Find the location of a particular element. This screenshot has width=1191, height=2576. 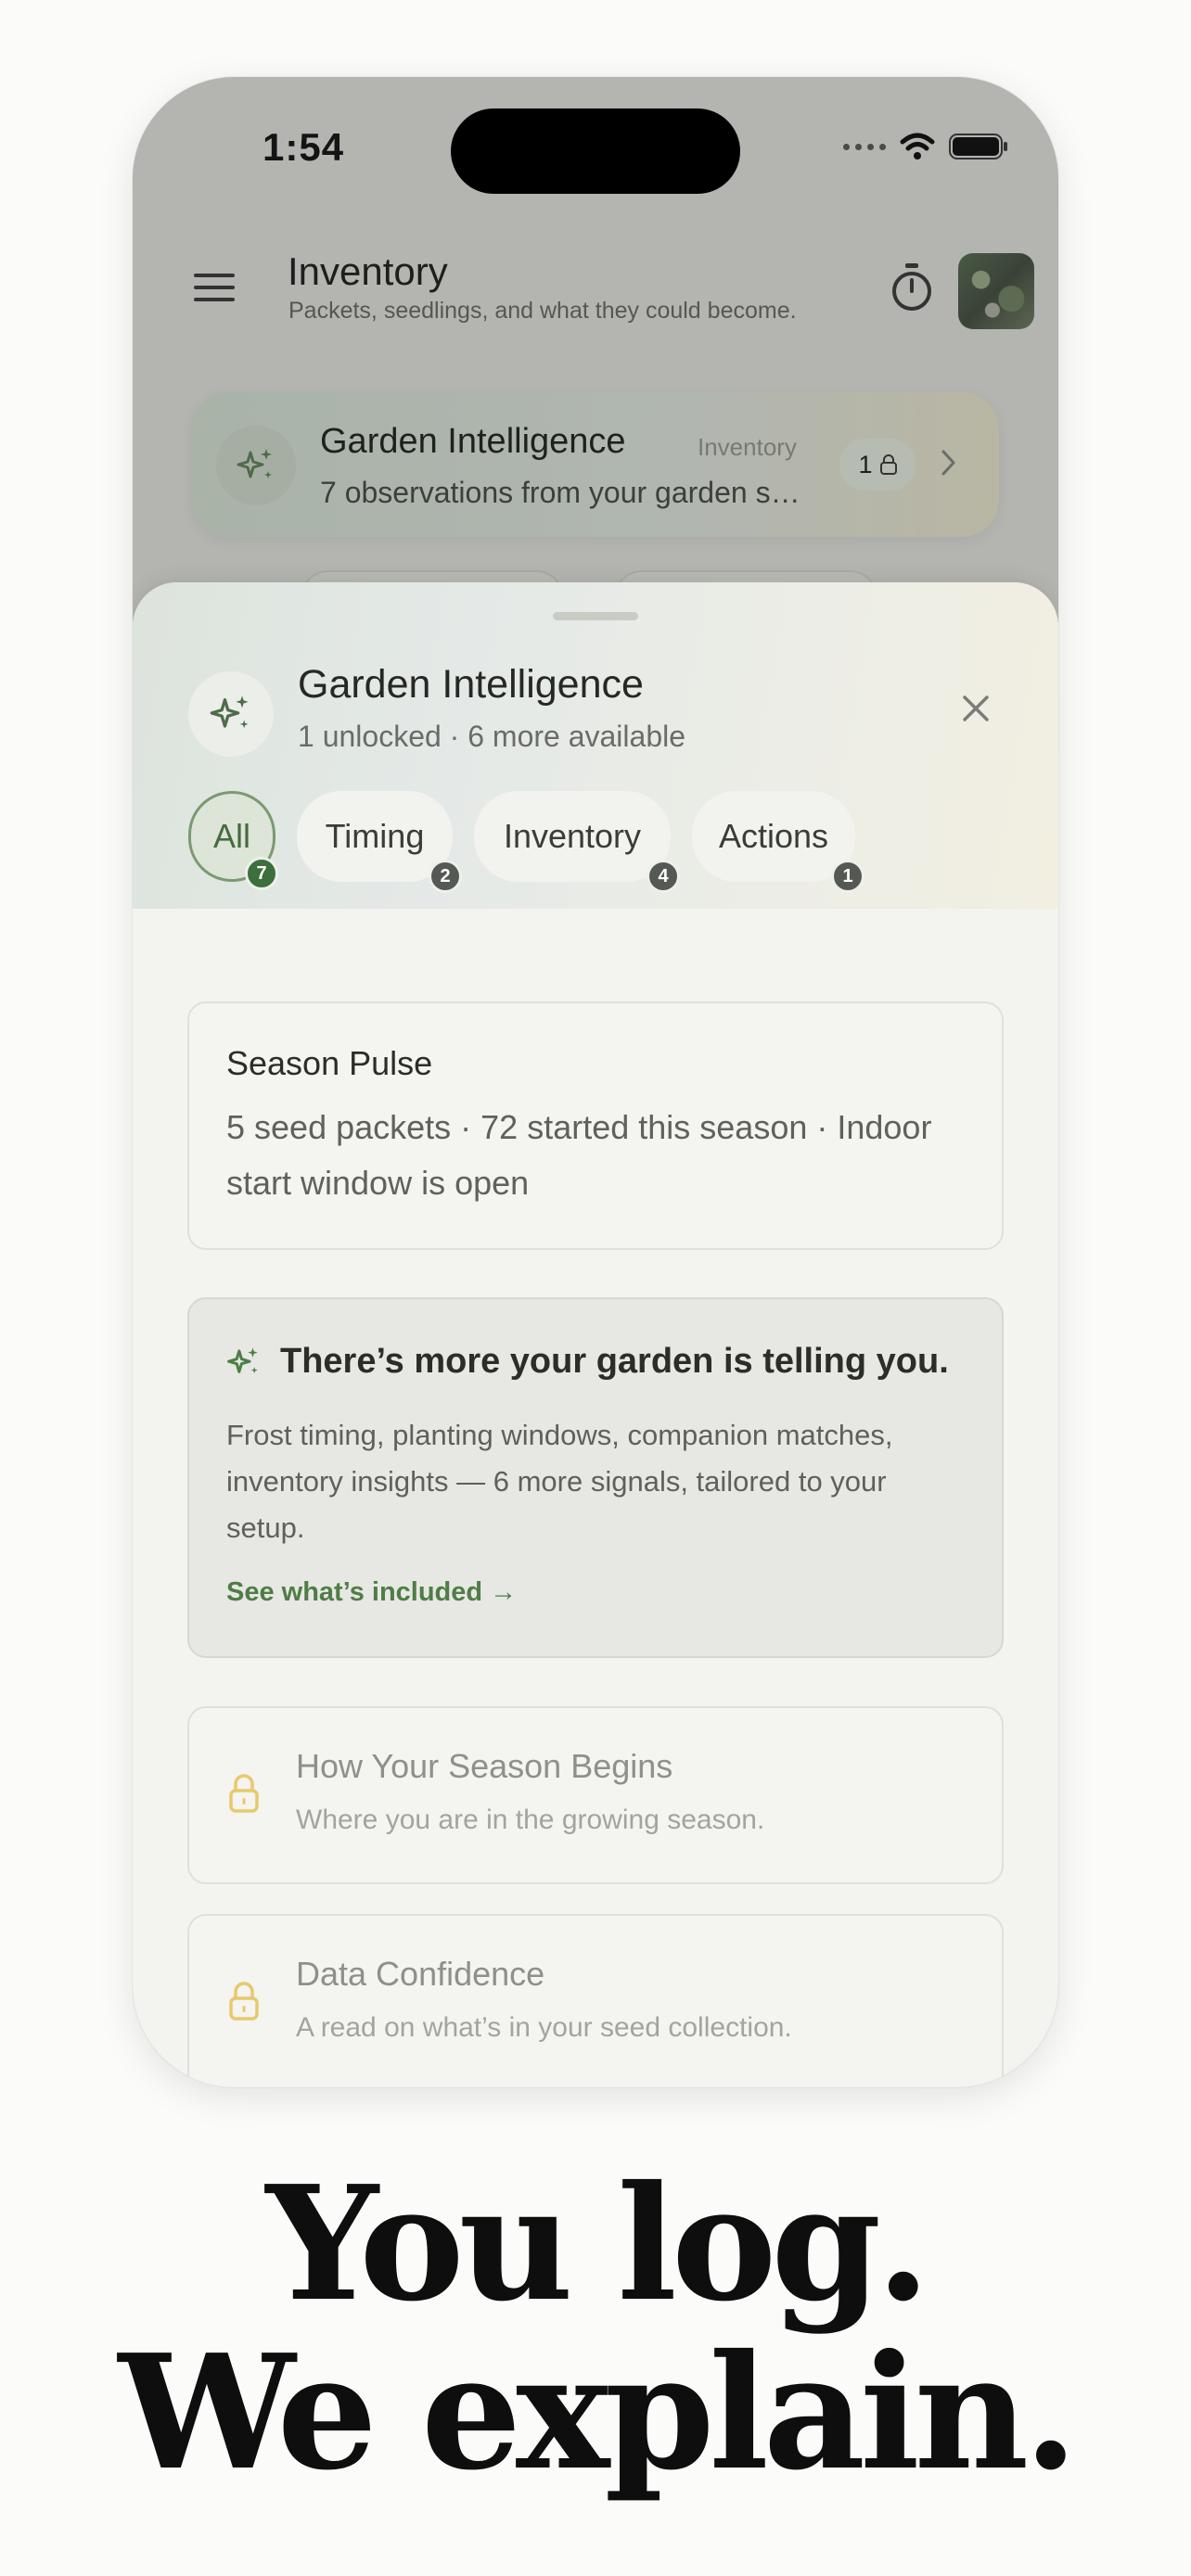

locked-card-title: How Your Season Begins is located at coordinates (484, 1766).